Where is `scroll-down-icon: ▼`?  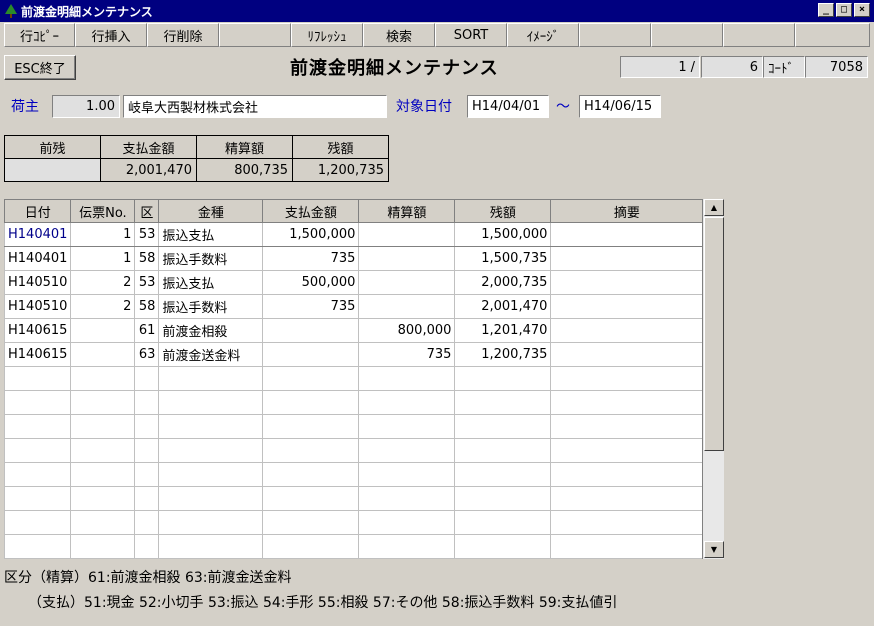
scroll-down-icon: ▼ is located at coordinates (714, 549).